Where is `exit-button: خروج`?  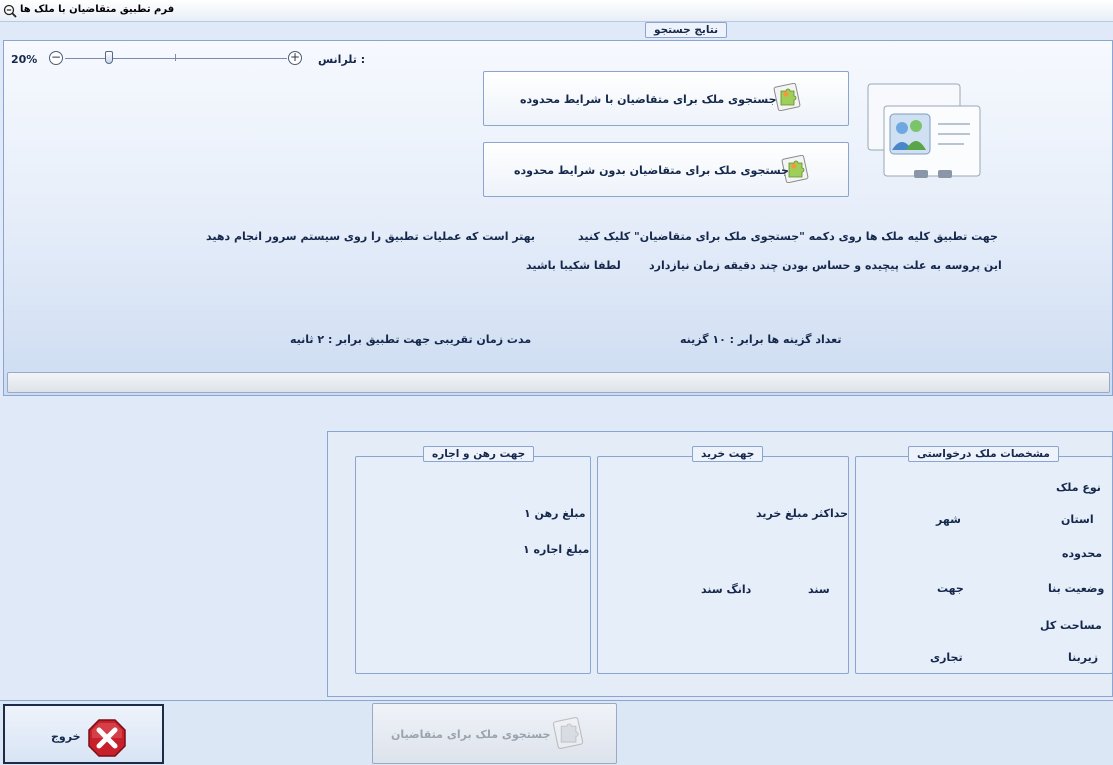 exit-button: خروج is located at coordinates (83, 734).